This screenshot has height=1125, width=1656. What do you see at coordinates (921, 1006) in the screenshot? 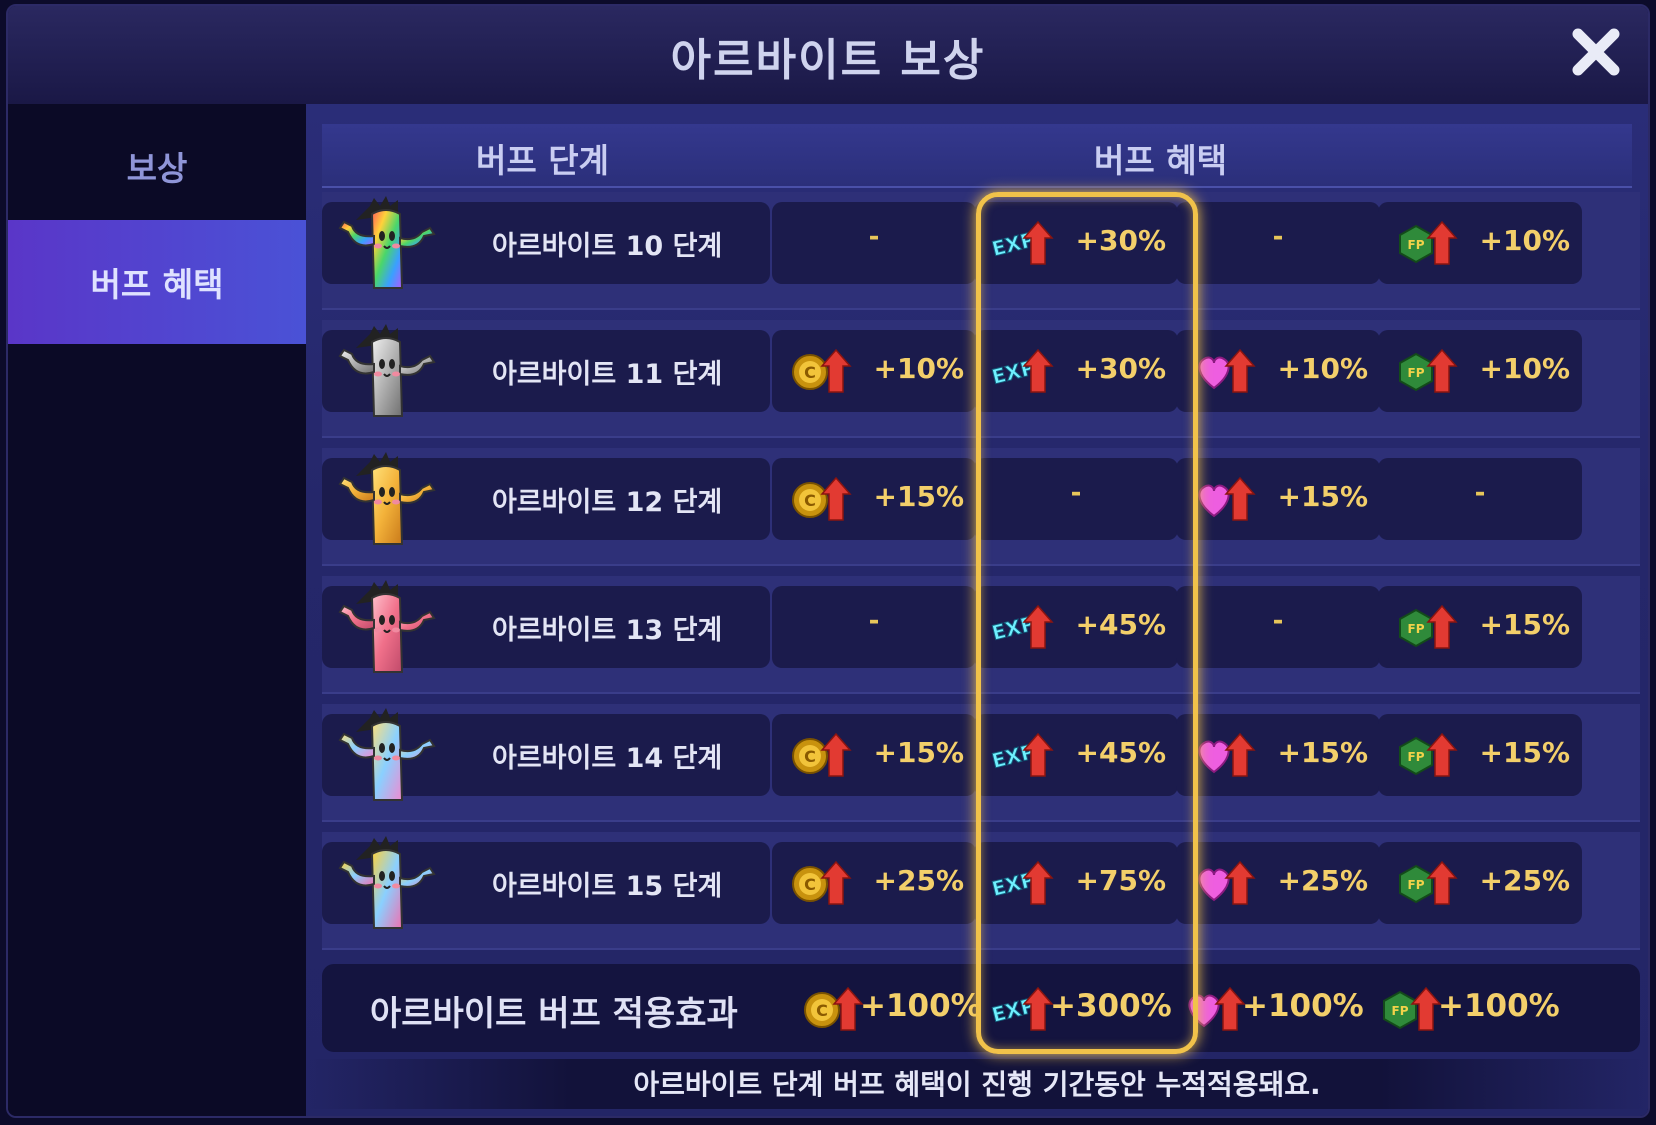
I see `total-coin-value: +100%` at bounding box center [921, 1006].